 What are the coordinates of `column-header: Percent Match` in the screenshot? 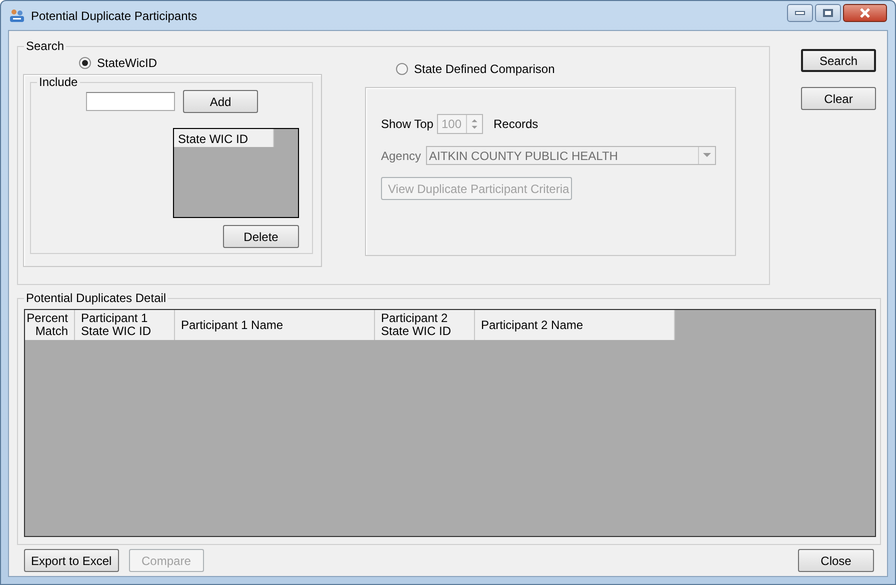 It's located at (50, 325).